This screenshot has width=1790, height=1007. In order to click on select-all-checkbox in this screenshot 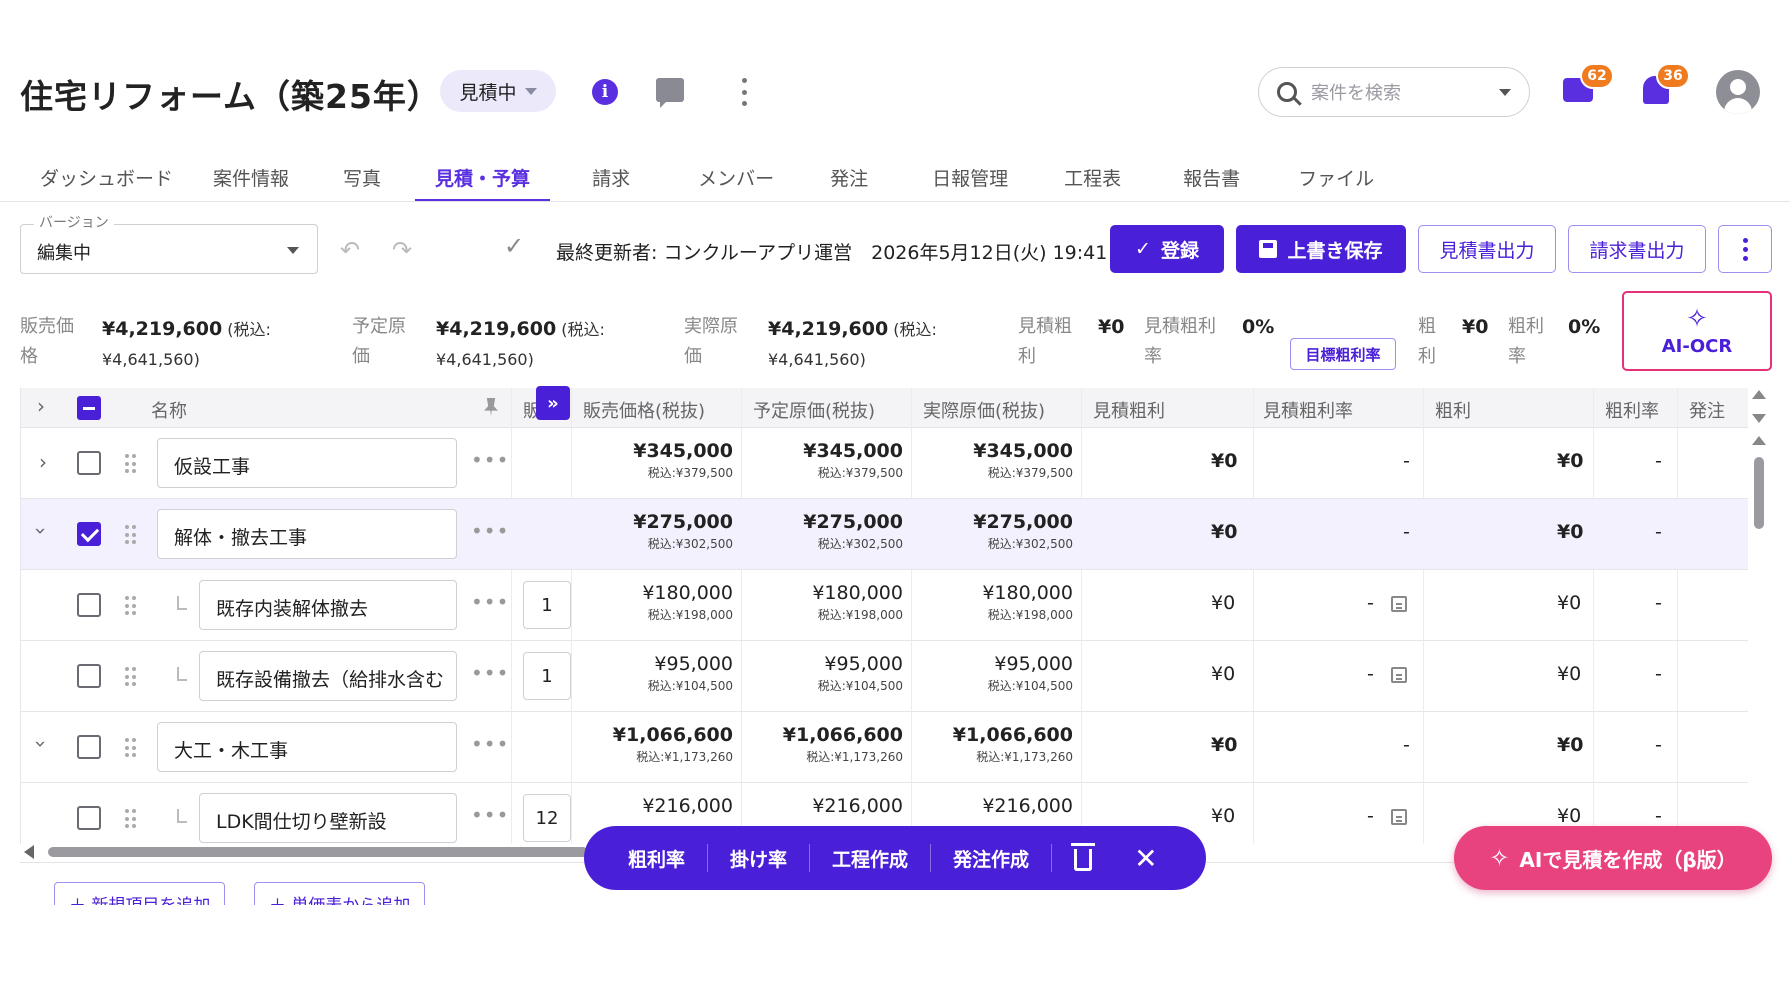, I will do `click(89, 408)`.